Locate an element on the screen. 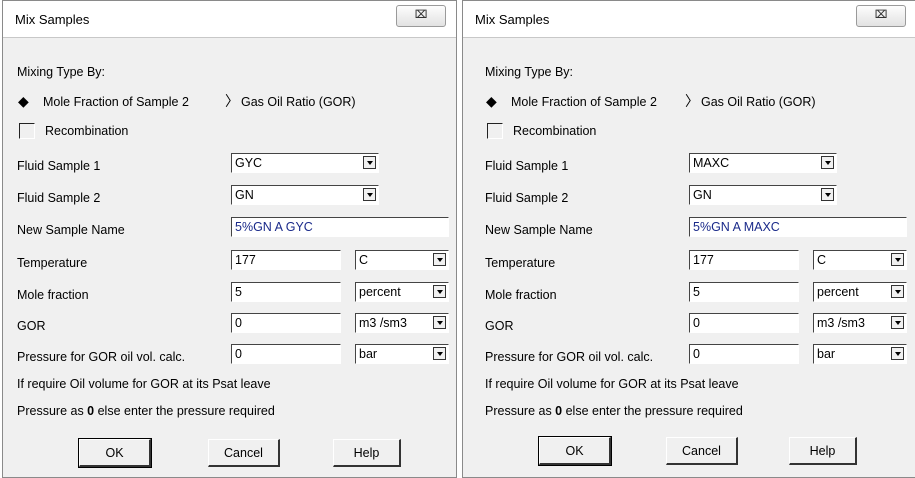  fluid-sample-1-value: GYC is located at coordinates (305, 163).